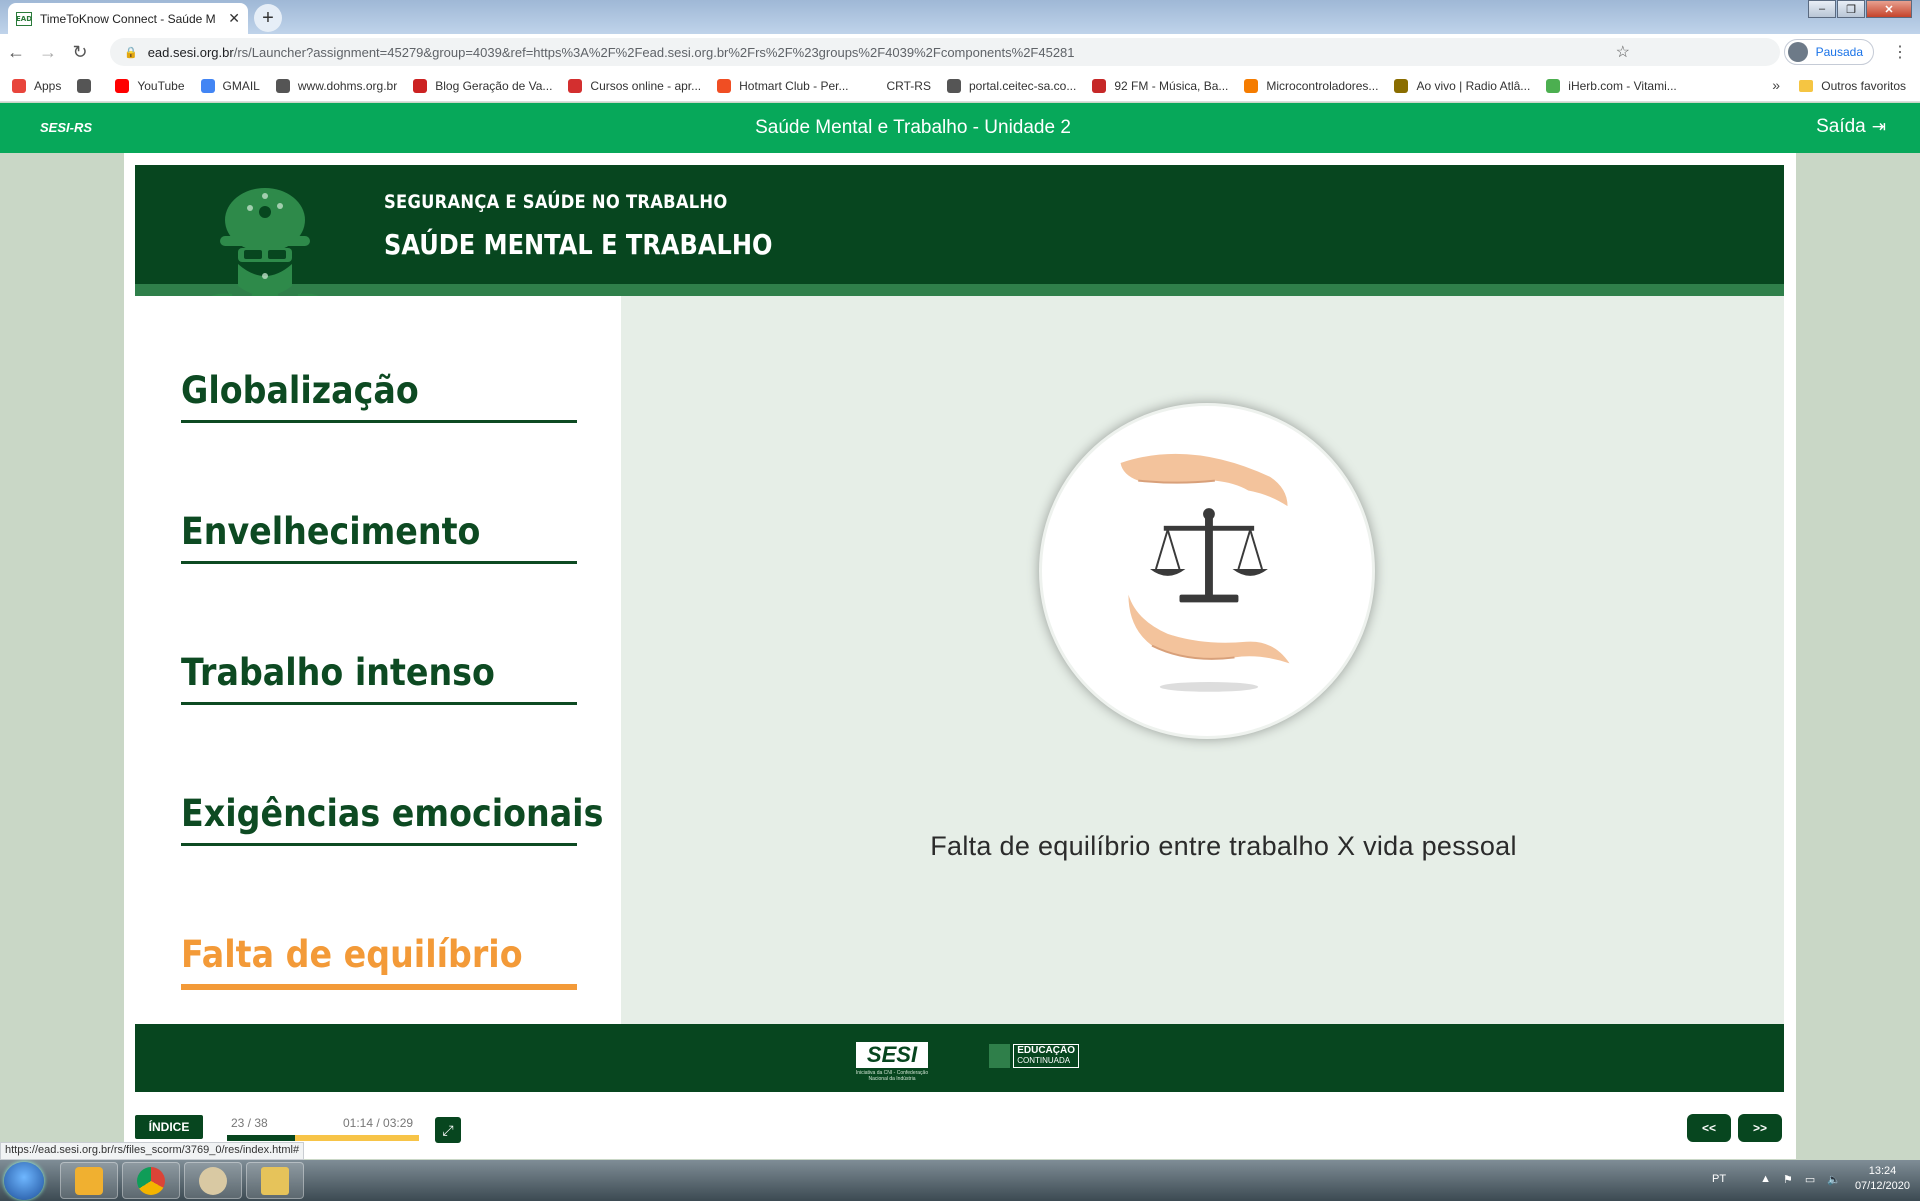 This screenshot has width=1920, height=1201. I want to click on leaf-icon, so click(1553, 85).